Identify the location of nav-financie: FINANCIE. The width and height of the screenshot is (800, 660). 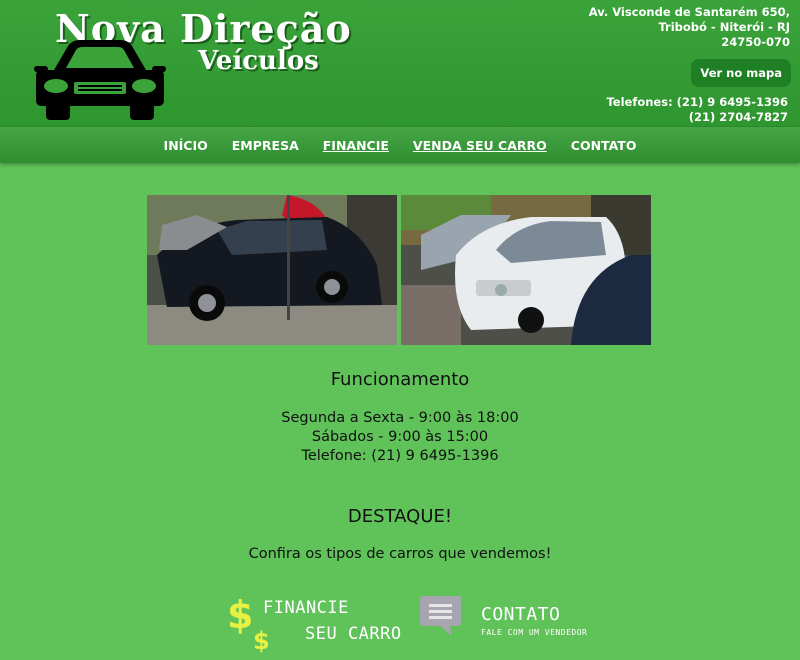
(356, 145).